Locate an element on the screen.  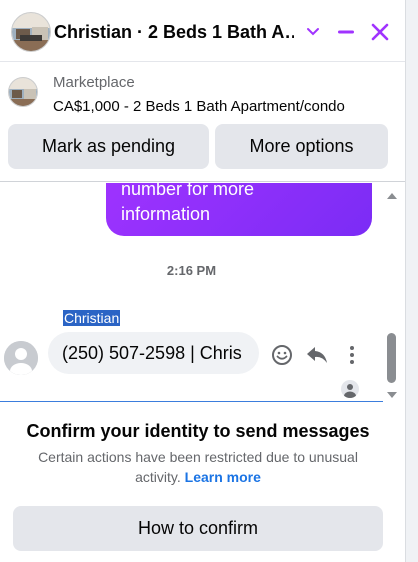
emoji-icon is located at coordinates (282, 355).